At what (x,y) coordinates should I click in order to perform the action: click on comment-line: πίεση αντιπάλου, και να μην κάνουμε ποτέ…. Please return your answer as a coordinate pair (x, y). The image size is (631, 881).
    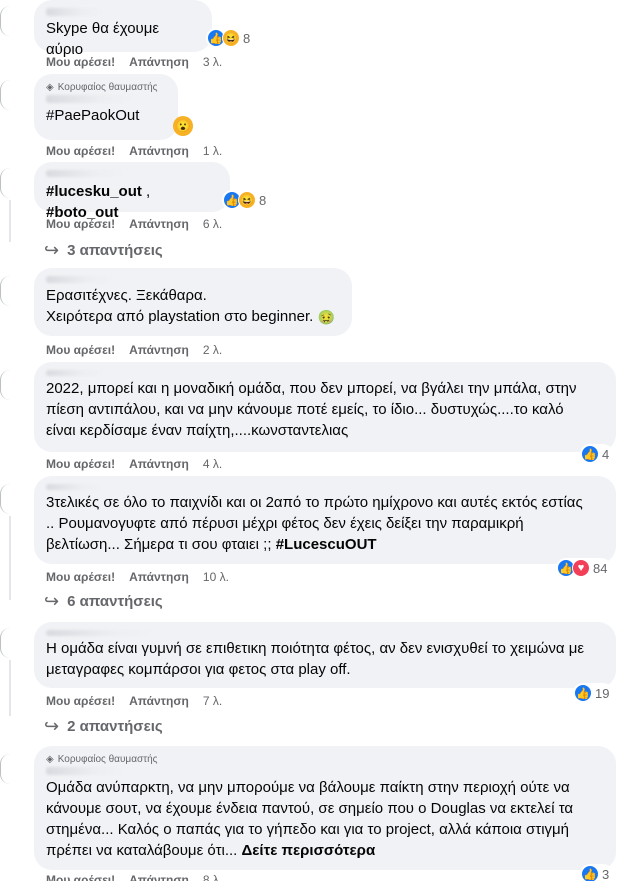
    Looking at the image, I should click on (305, 409).